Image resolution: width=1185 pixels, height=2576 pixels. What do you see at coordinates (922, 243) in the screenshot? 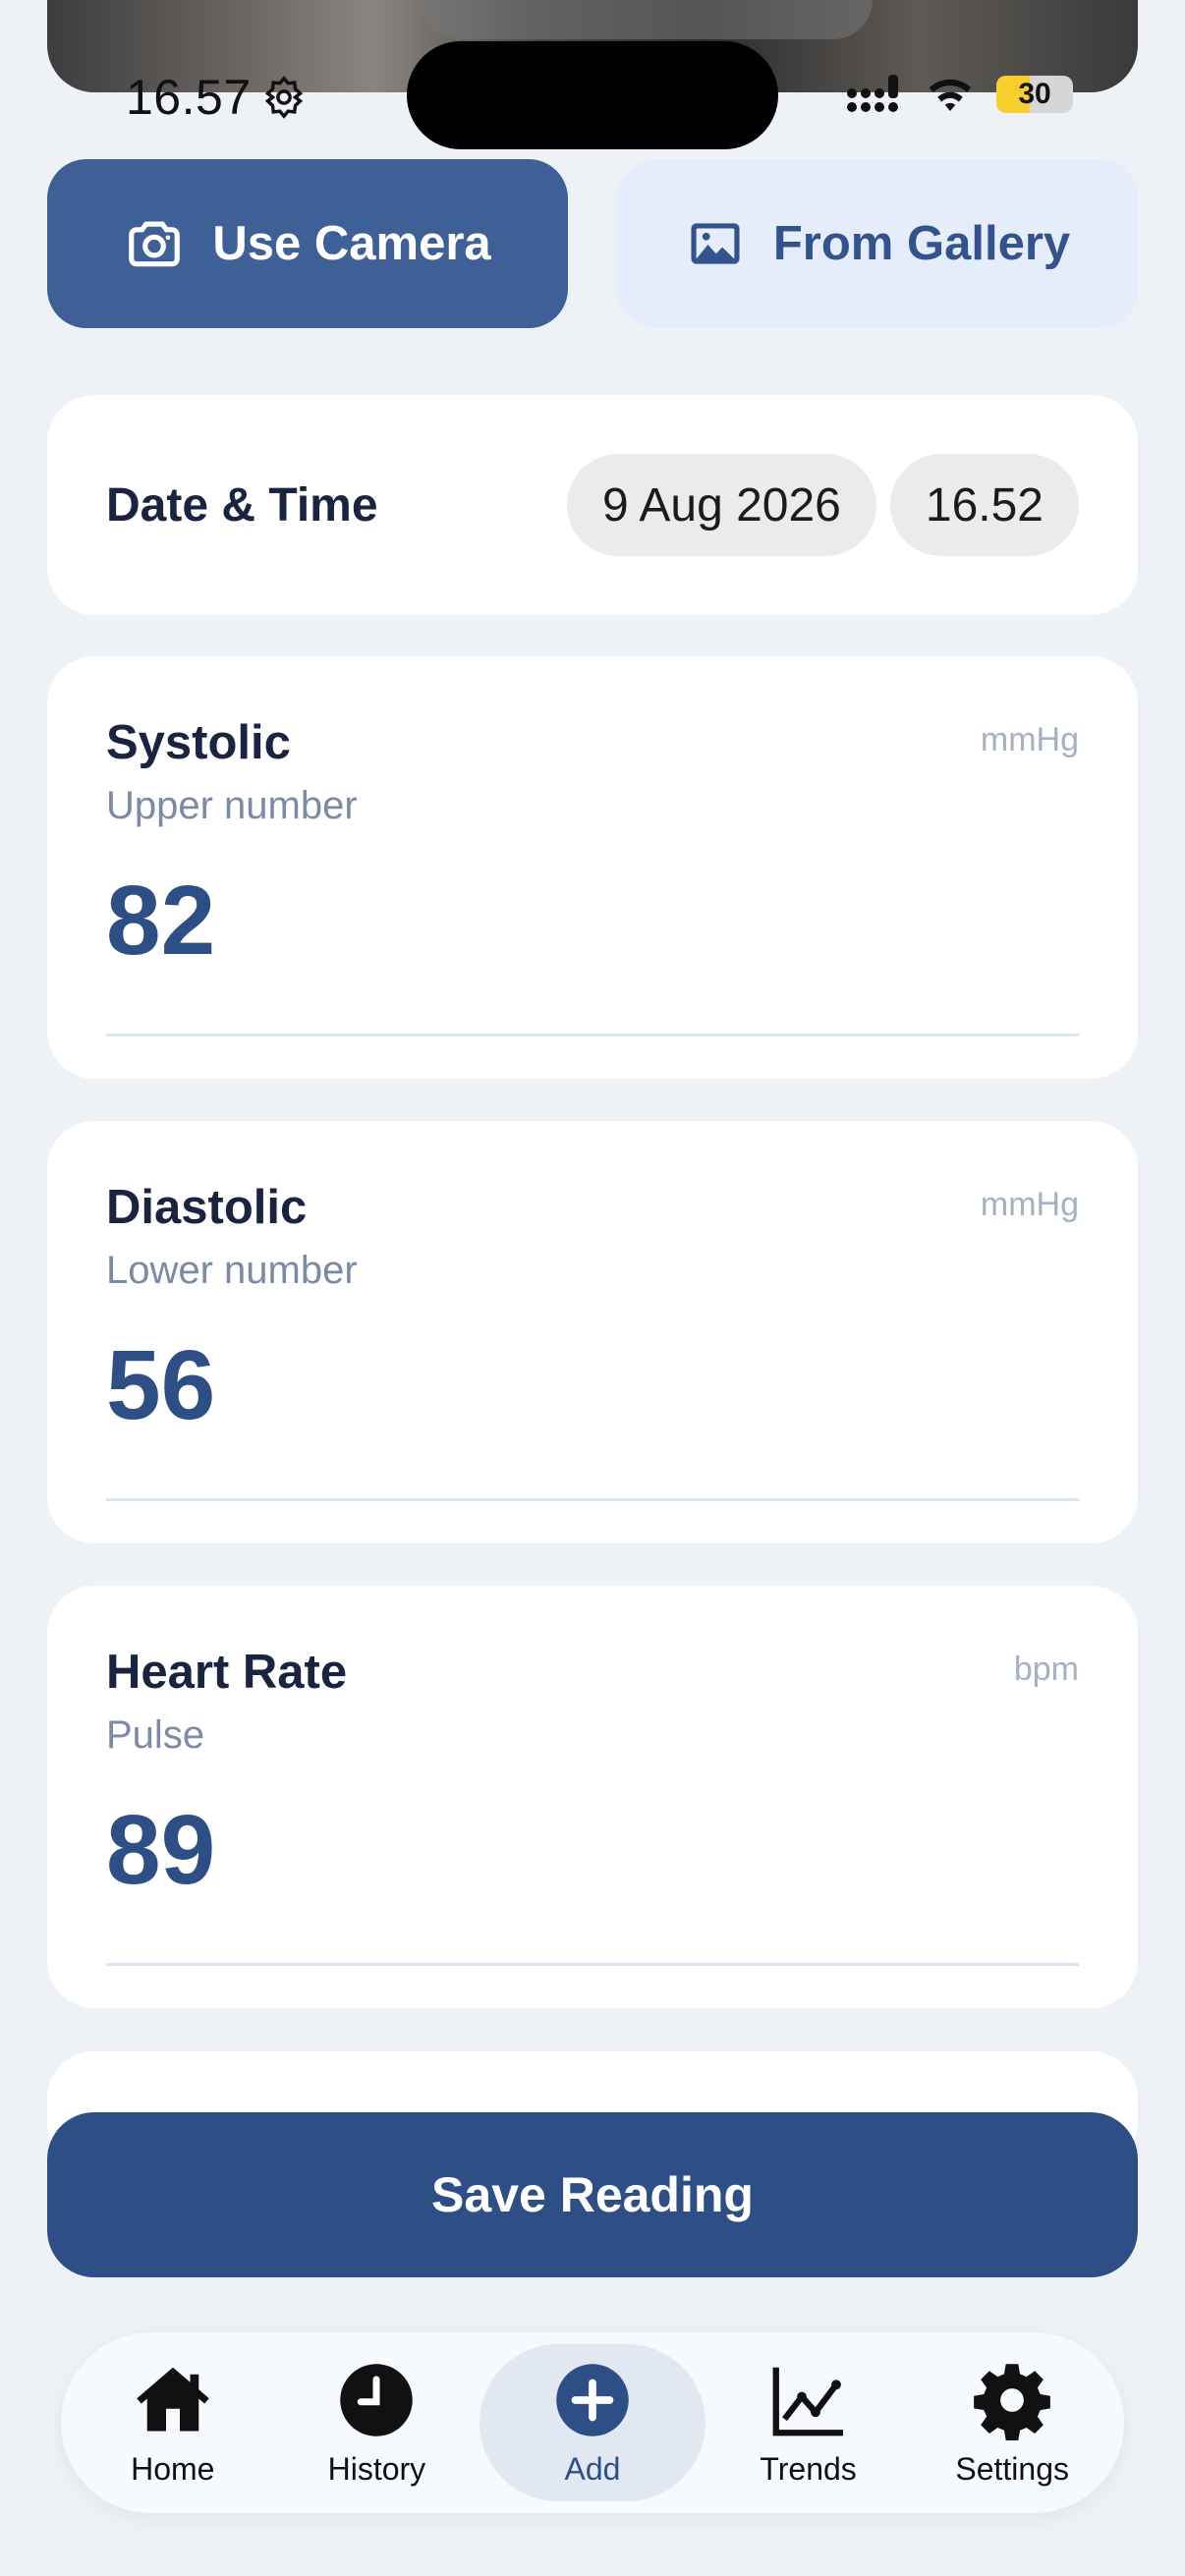
I see `from-gallery-label: From Gallery` at bounding box center [922, 243].